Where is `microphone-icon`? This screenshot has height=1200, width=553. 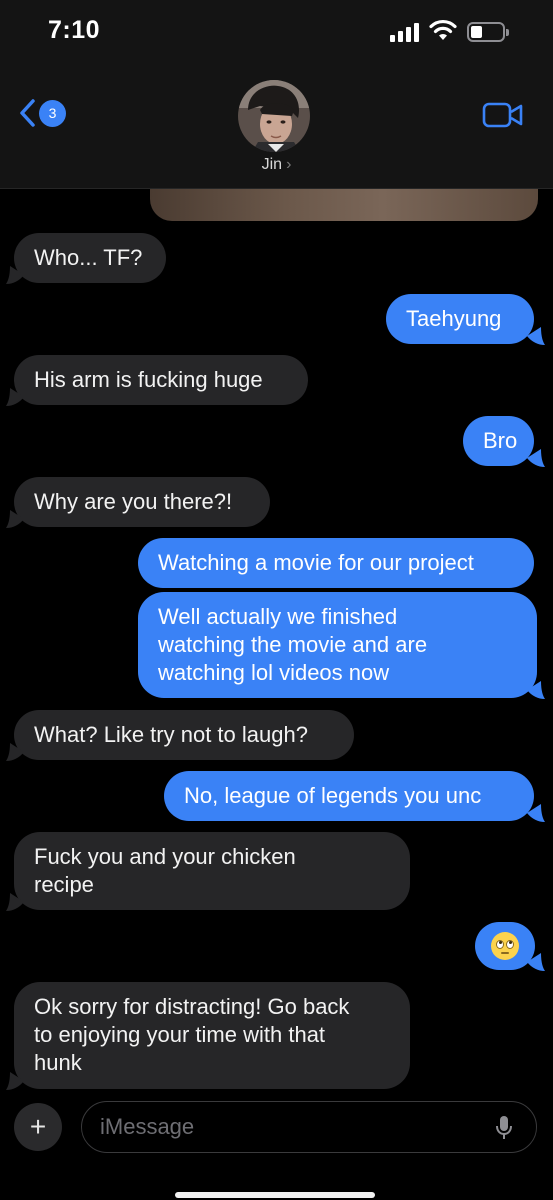 microphone-icon is located at coordinates (504, 1128).